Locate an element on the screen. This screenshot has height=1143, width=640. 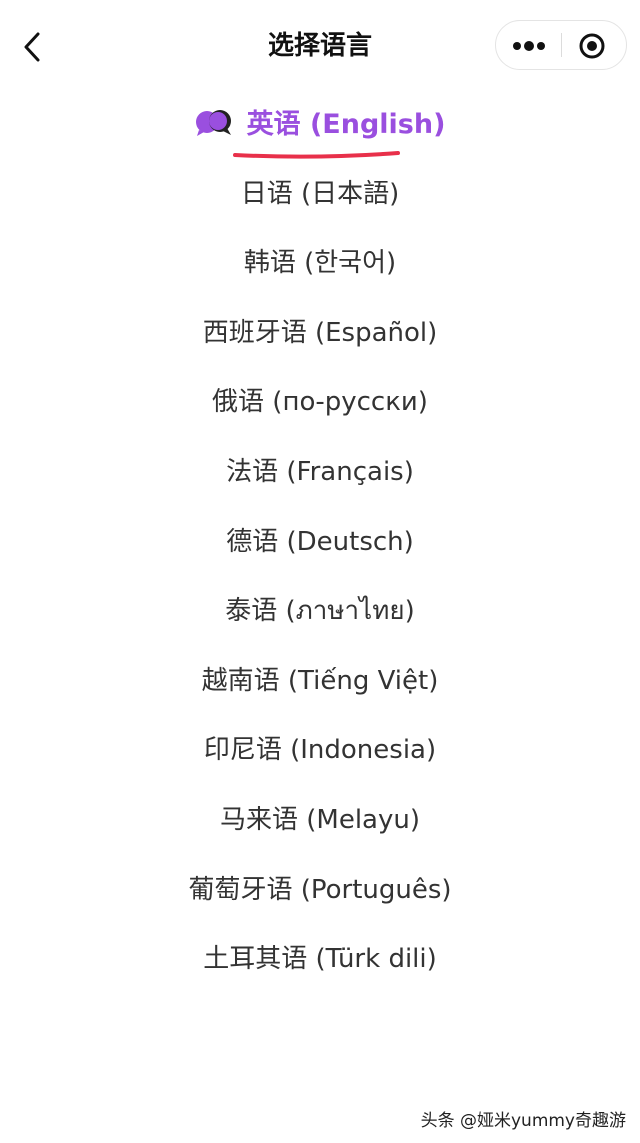
language-label: 韩语 (한국어) is located at coordinates (320, 263).